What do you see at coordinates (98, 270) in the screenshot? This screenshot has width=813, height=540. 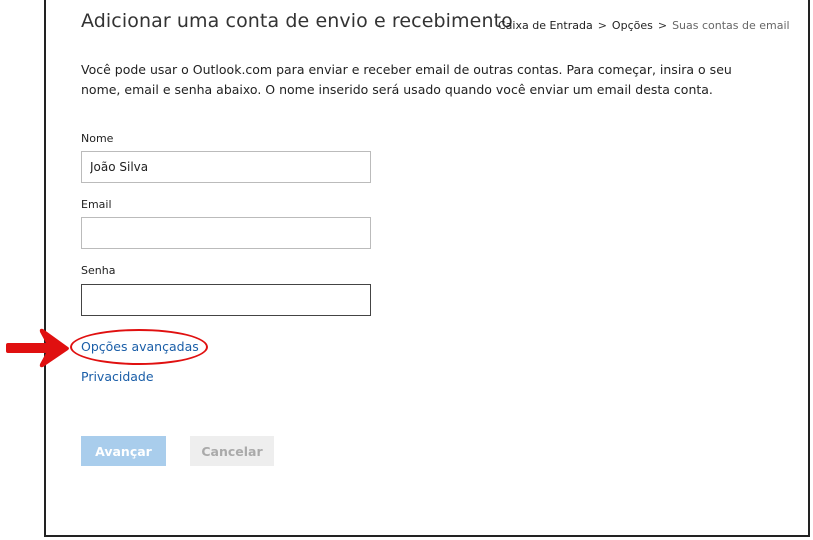 I see `password-label: Senha` at bounding box center [98, 270].